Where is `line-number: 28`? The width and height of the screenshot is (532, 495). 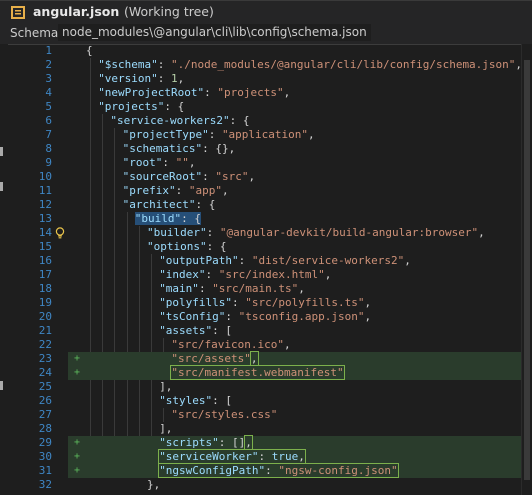 line-number: 28 is located at coordinates (45, 428).